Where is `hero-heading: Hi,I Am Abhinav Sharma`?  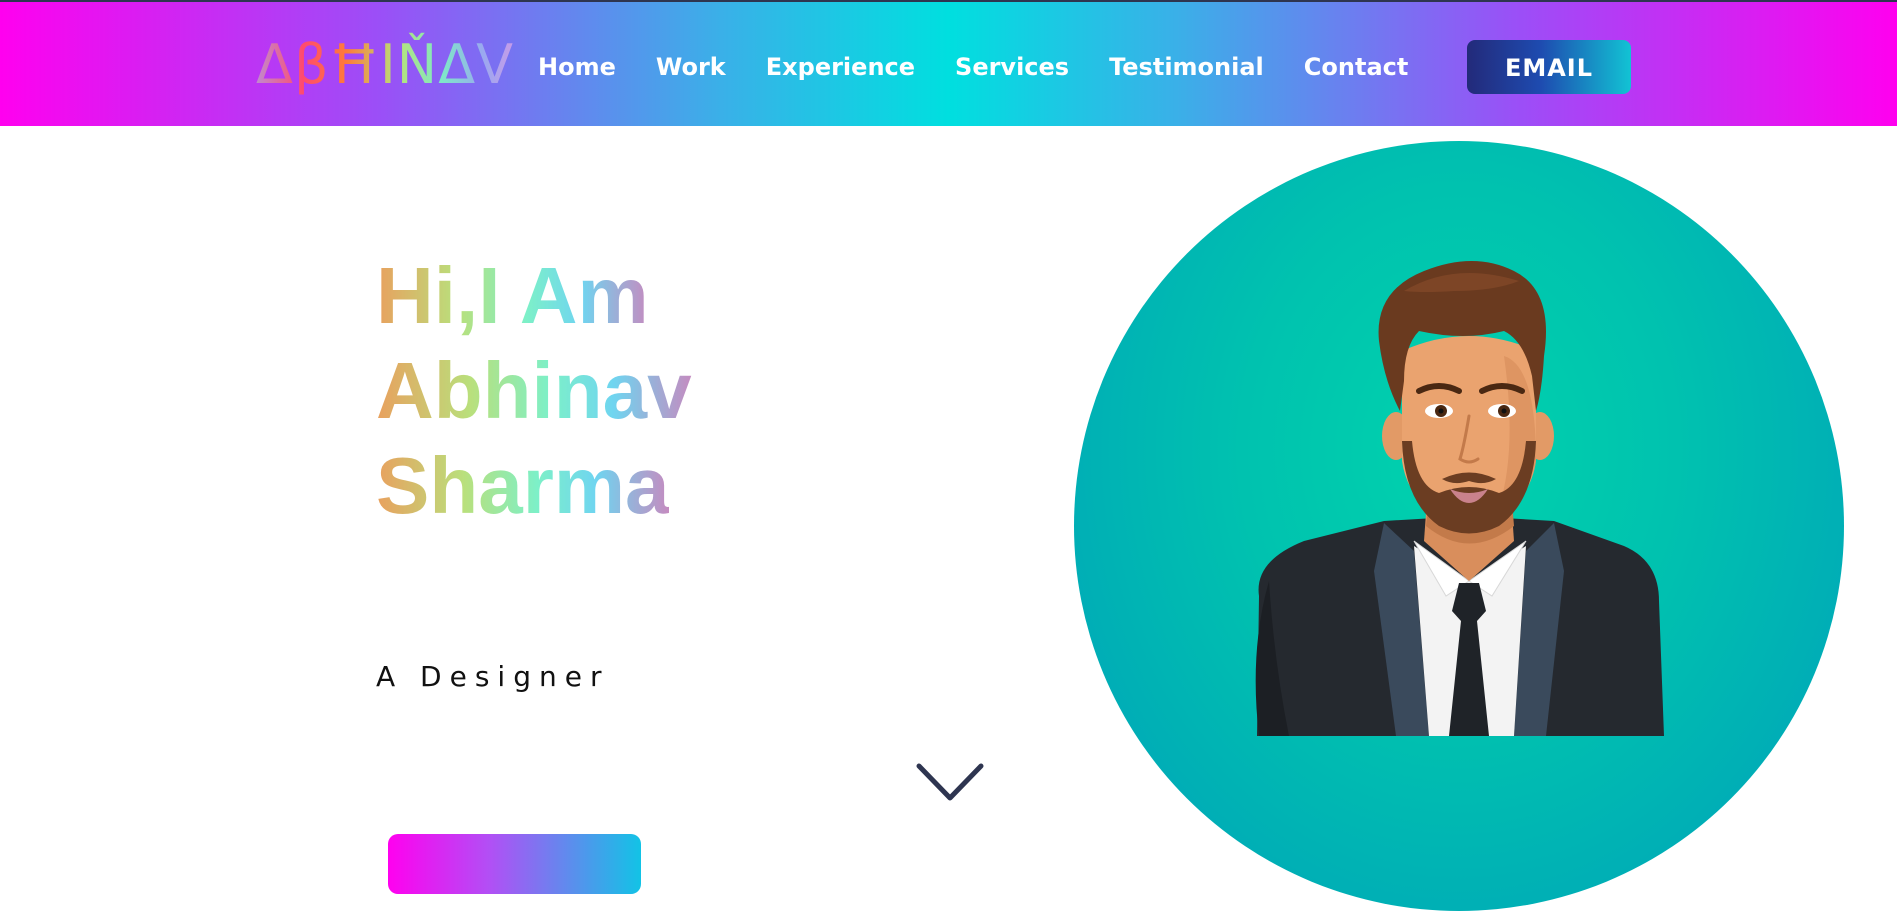 hero-heading: Hi,I Am Abhinav Sharma is located at coordinates (534, 390).